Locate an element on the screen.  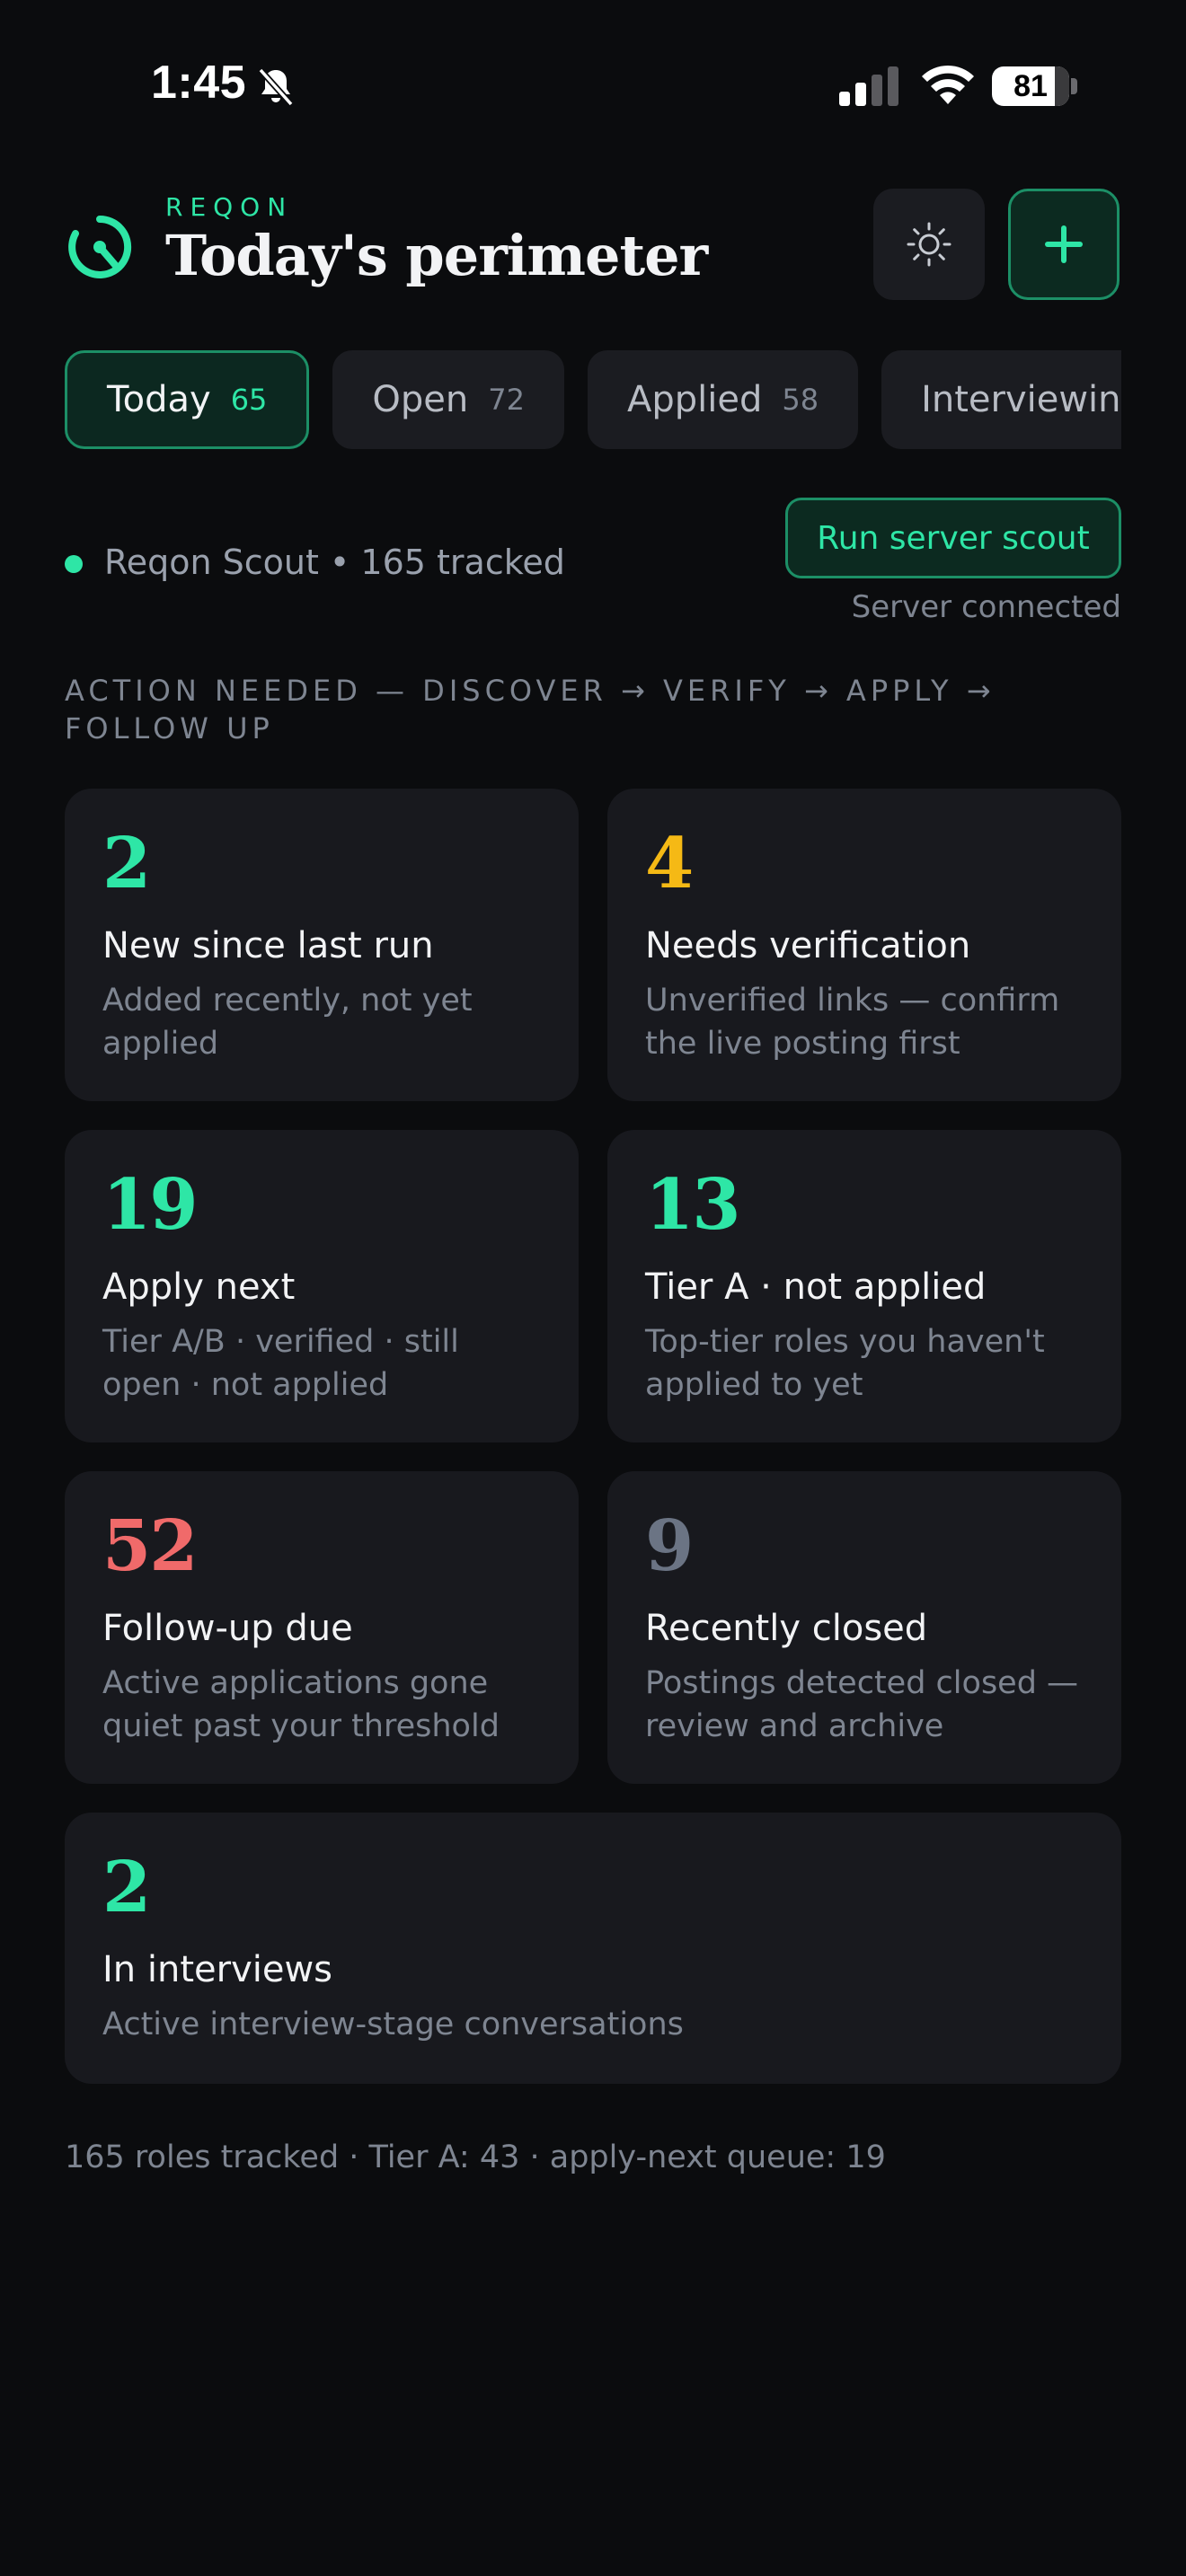
page-title: Today's perimeter is located at coordinates (436, 255).